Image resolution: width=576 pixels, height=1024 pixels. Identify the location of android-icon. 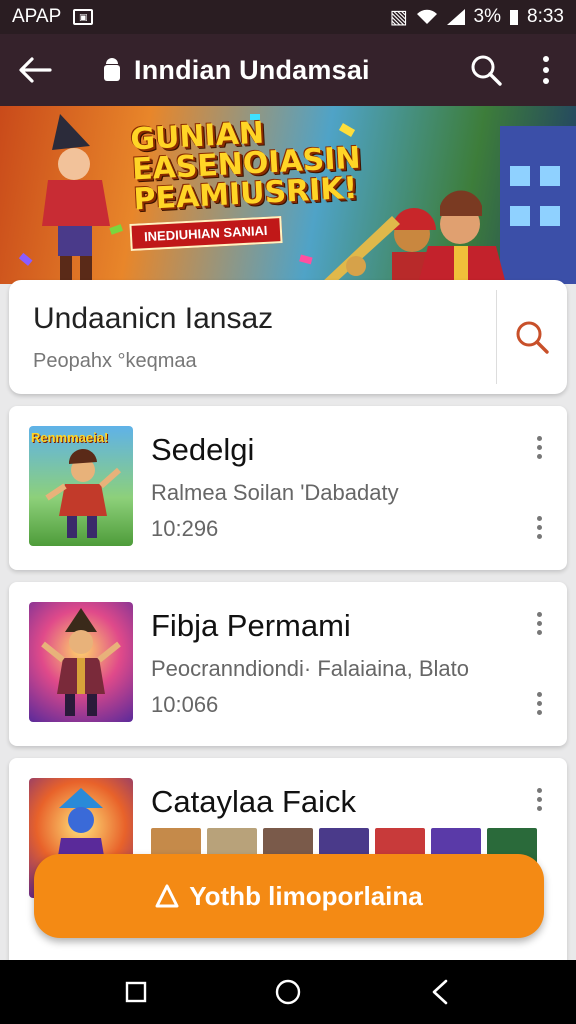
(112, 69).